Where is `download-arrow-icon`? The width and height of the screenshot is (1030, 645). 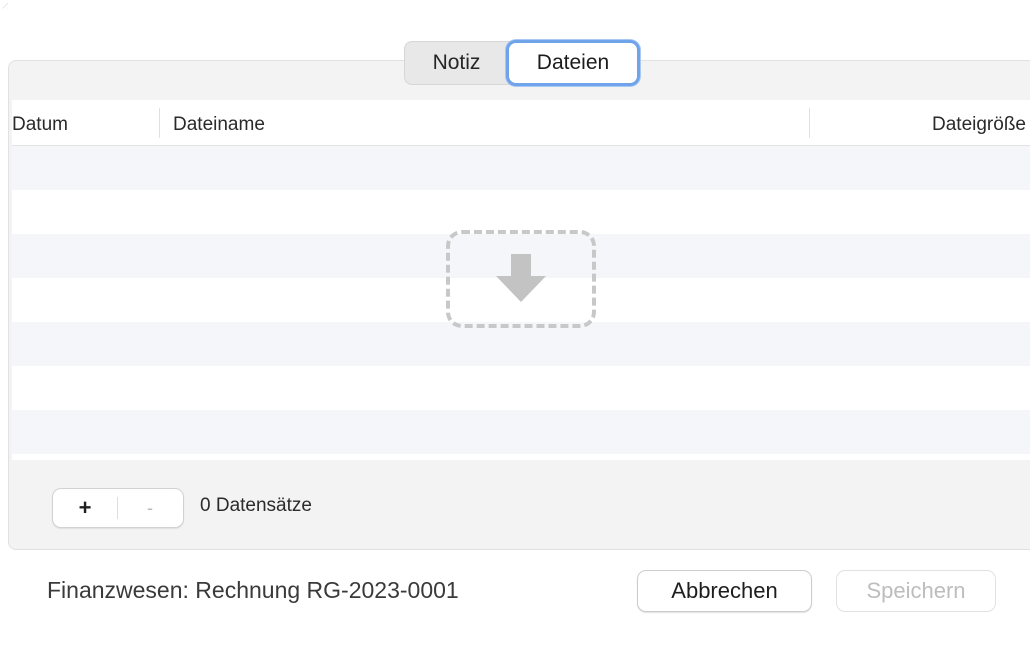 download-arrow-icon is located at coordinates (521, 278).